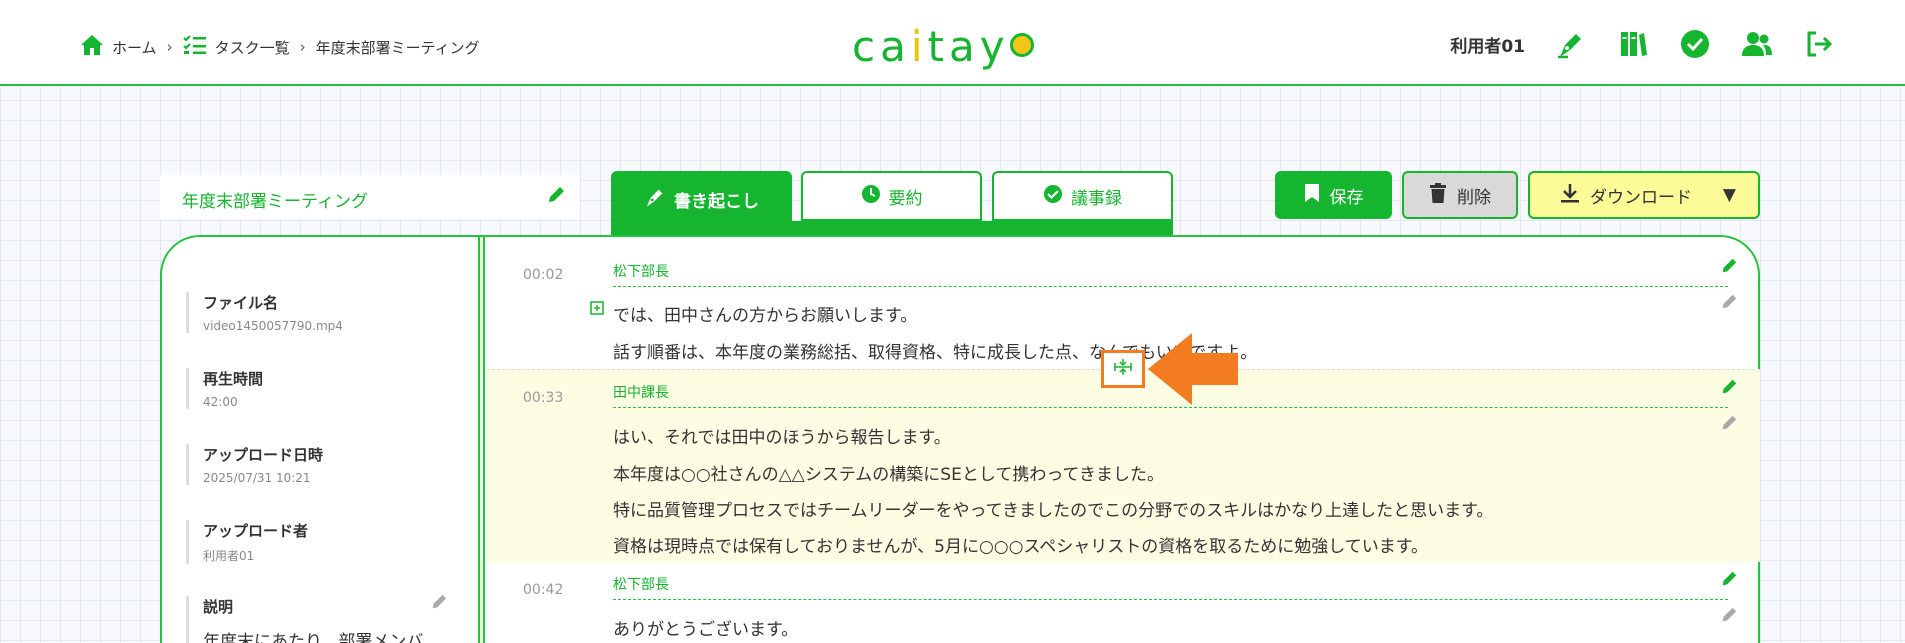 This screenshot has height=643, width=1905. I want to click on breadcrumb-tasks: タスク一覧, so click(236, 47).